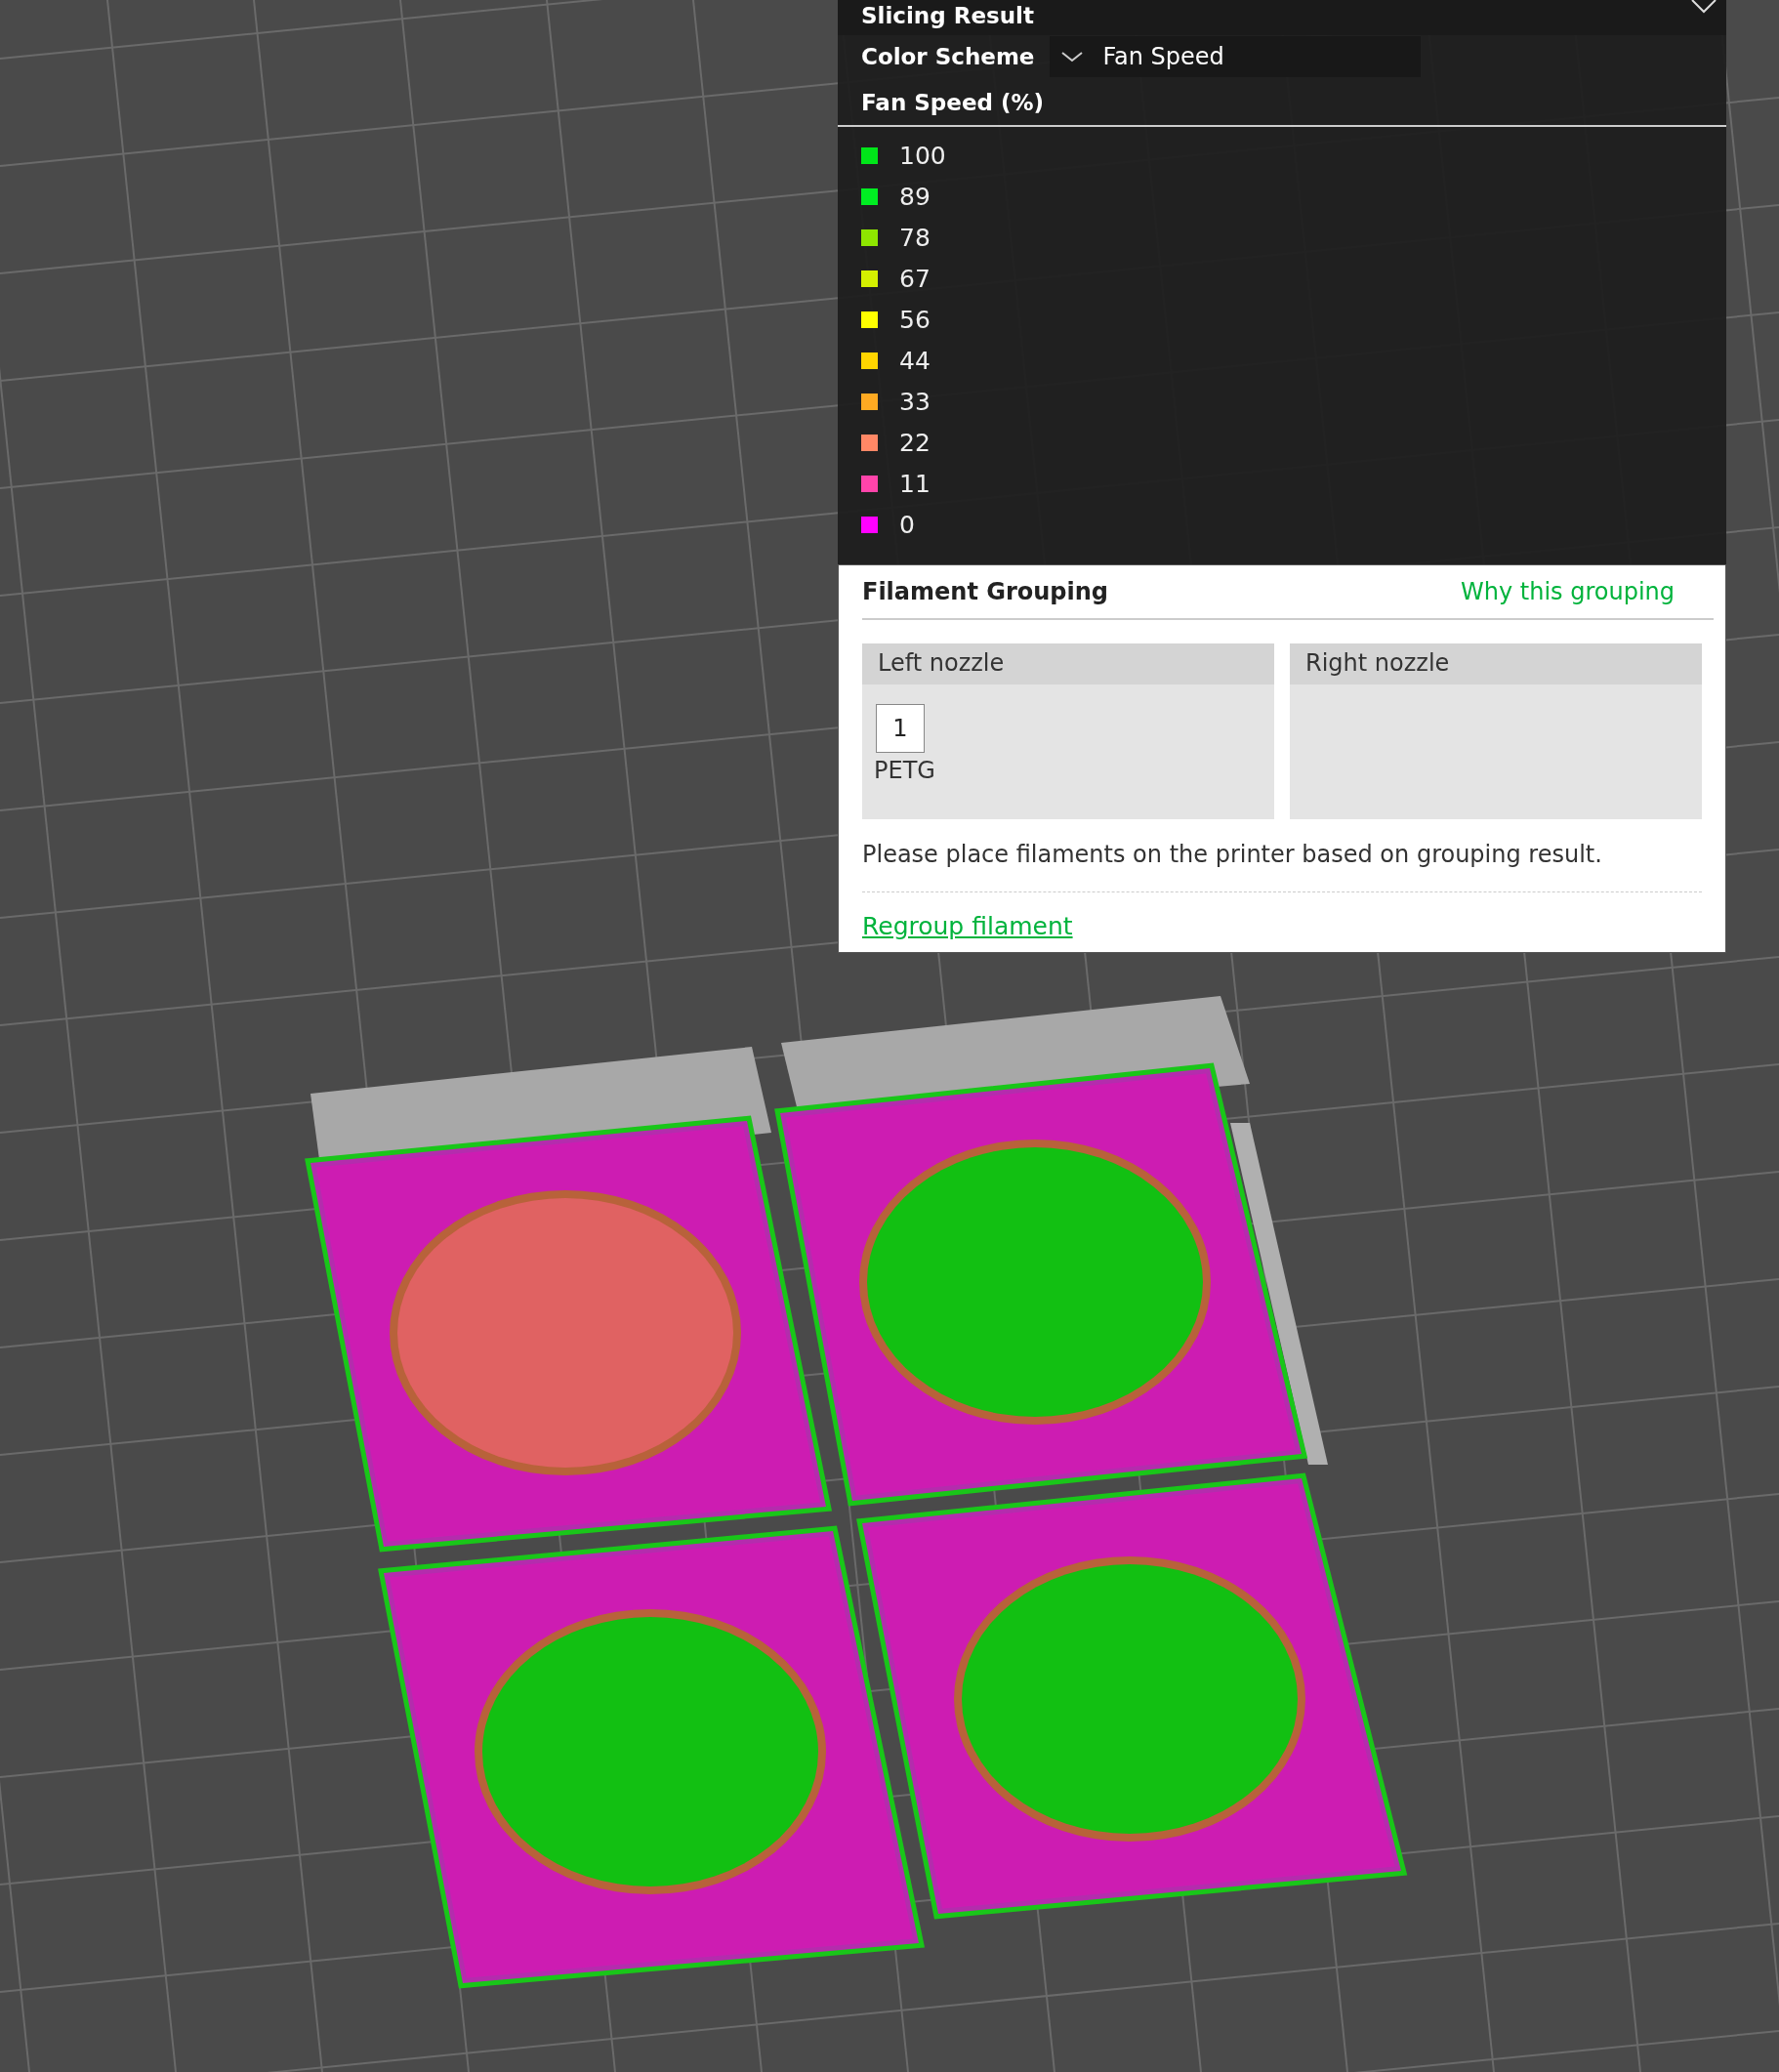 The image size is (1779, 2072). I want to click on grouping-note: Please place filaments on the printer based on grouping result., so click(1232, 854).